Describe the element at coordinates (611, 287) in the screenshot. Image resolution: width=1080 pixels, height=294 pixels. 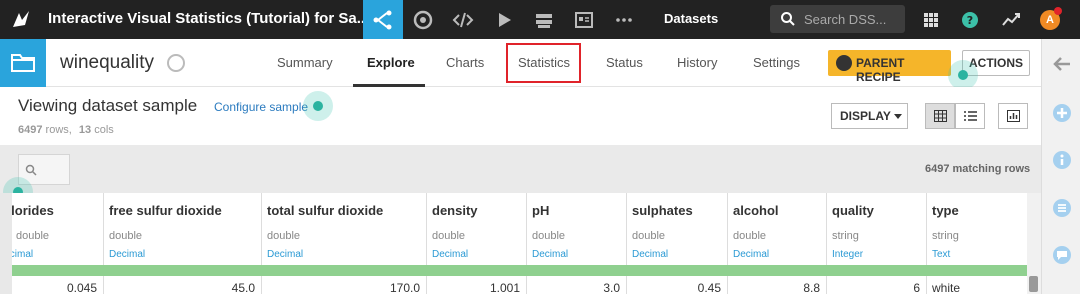
I see `cell-value: 3.0` at that location.